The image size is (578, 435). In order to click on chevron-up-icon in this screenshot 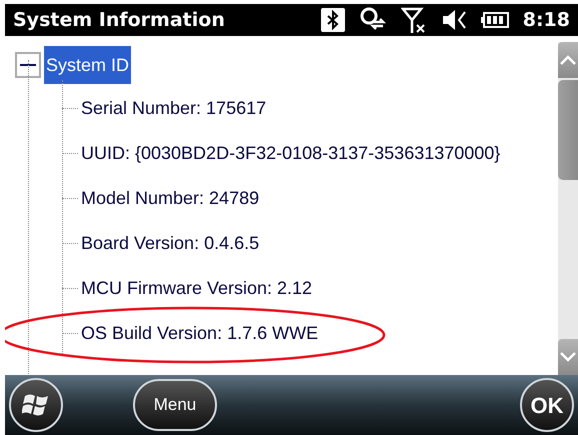, I will do `click(568, 60)`.